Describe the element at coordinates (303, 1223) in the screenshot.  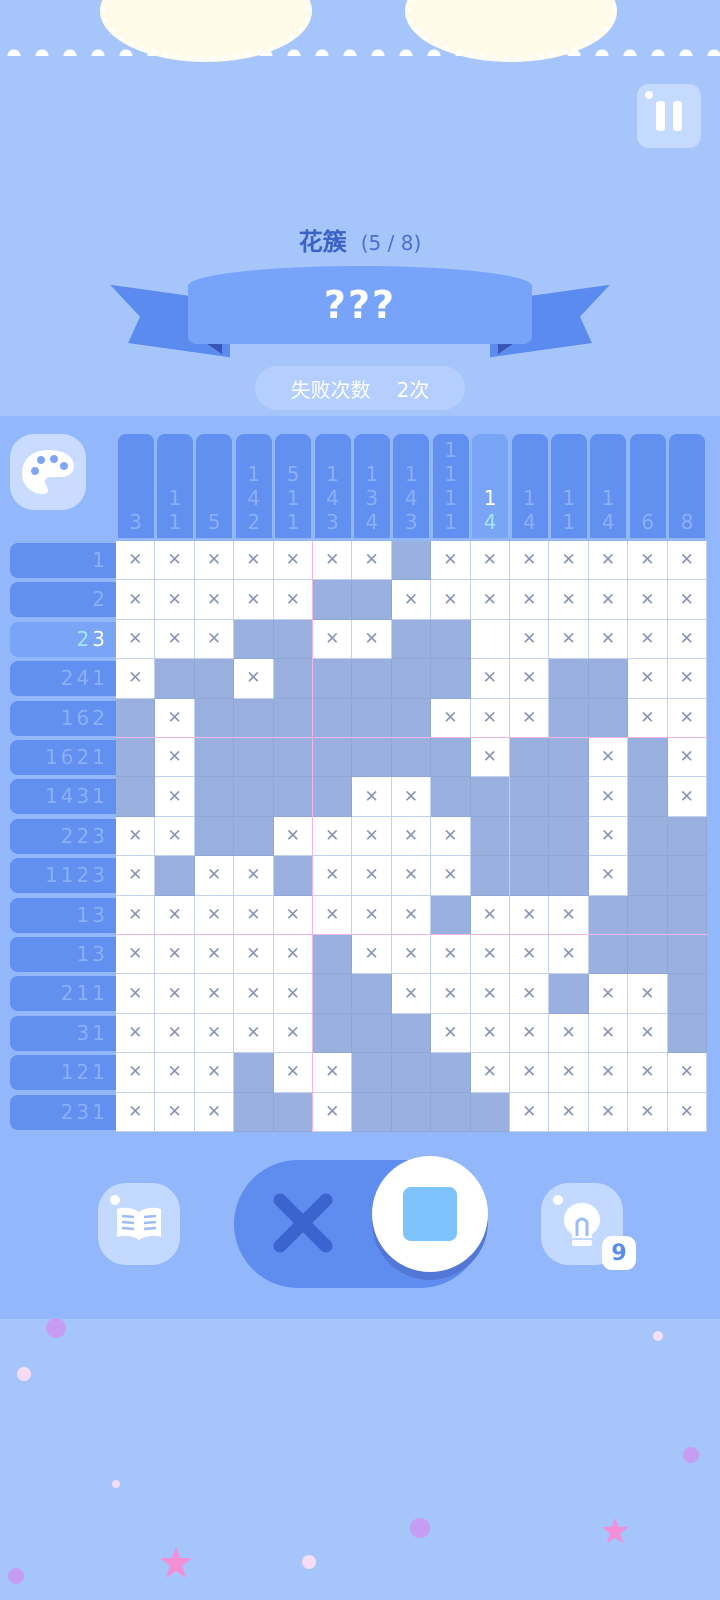
I see `cross-icon` at that location.